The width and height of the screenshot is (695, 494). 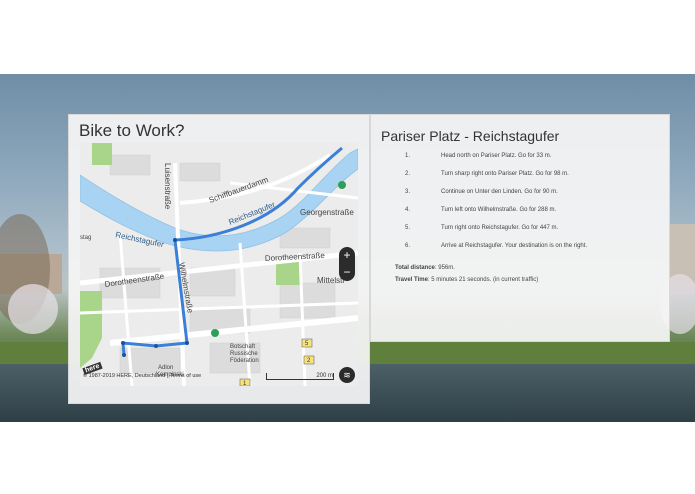 I want to click on map-scale-bar: 200 m, so click(x=300, y=376).